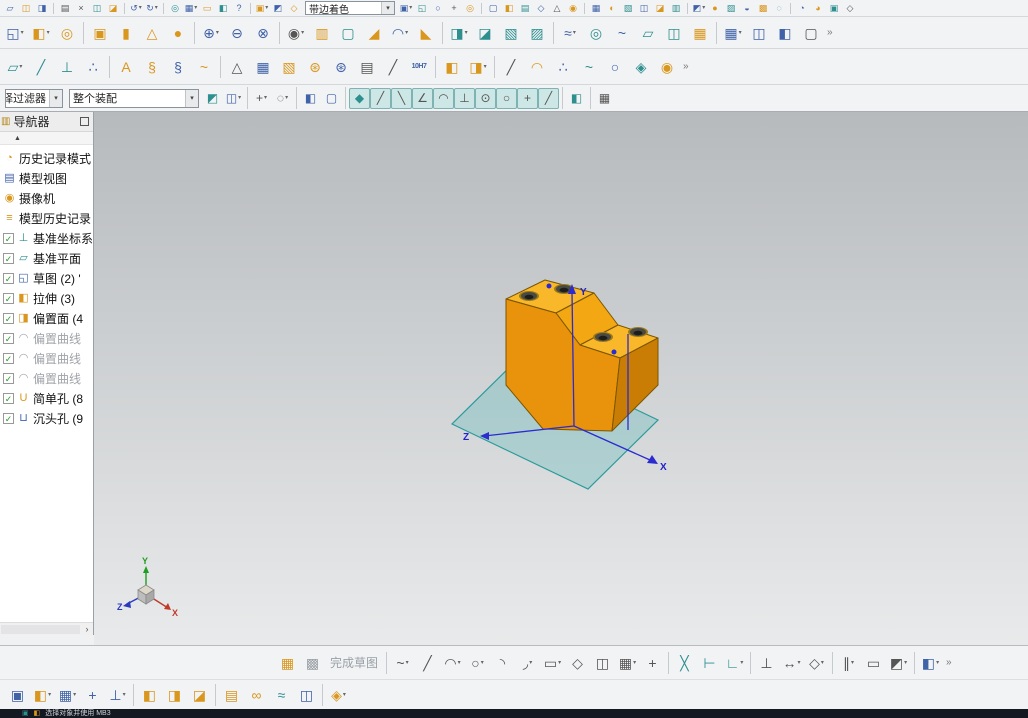 The height and width of the screenshot is (718, 1028). What do you see at coordinates (46, 318) in the screenshot?
I see `tree-item-offset-face-4: ✓ ◨ 偏置面 (4` at bounding box center [46, 318].